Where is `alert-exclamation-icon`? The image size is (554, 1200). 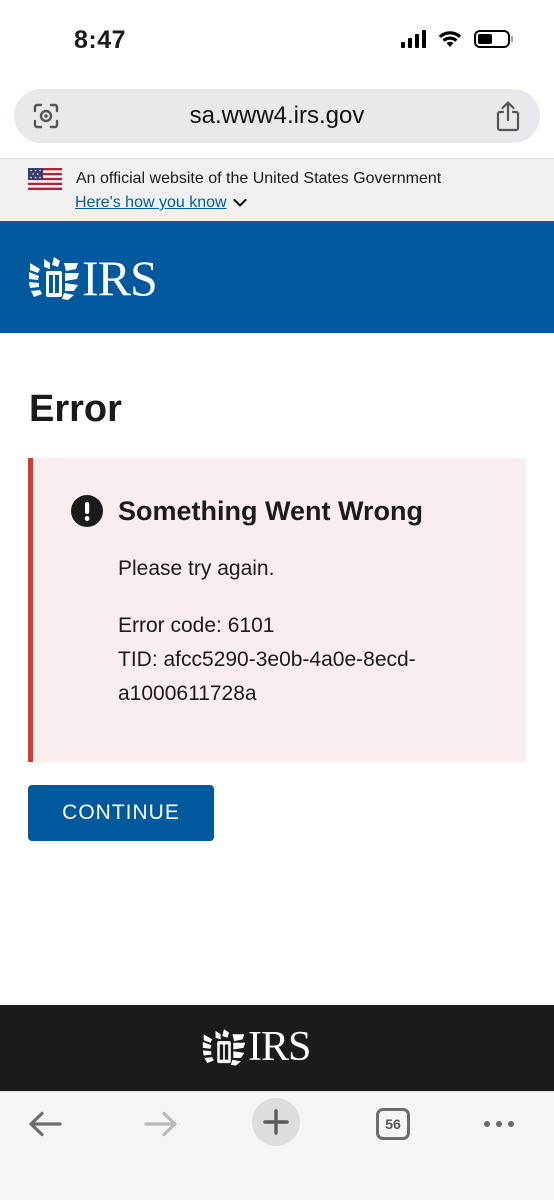
alert-exclamation-icon is located at coordinates (87, 511).